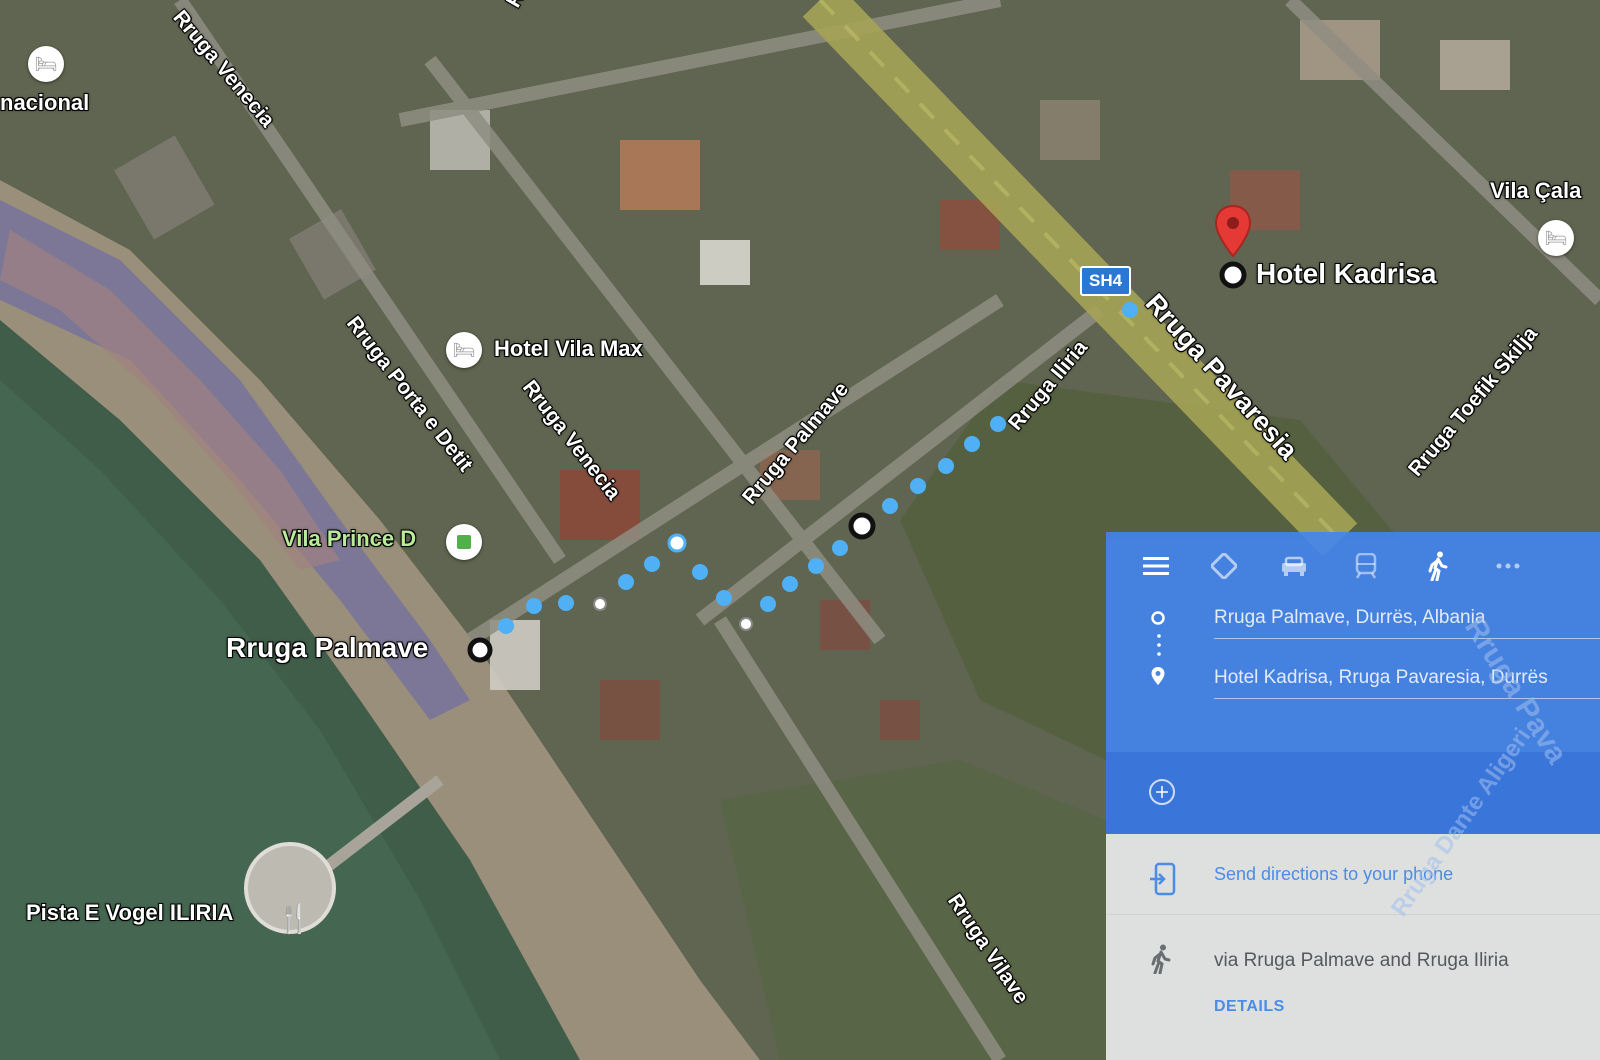  What do you see at coordinates (349, 539) in the screenshot?
I see `place-label-vila-prince-d: Vila Prince D` at bounding box center [349, 539].